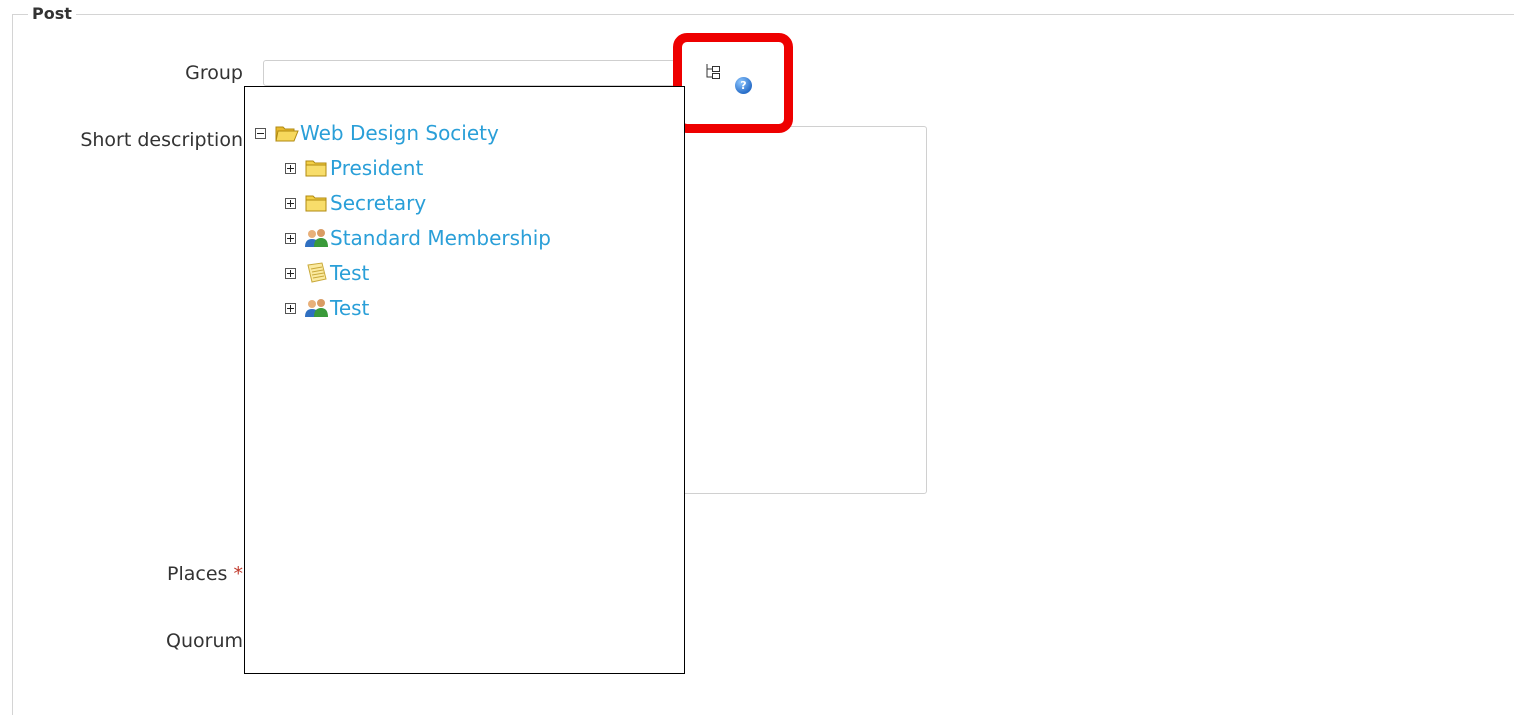 This screenshot has height=715, width=1514. I want to click on places-label: Places *, so click(133, 574).